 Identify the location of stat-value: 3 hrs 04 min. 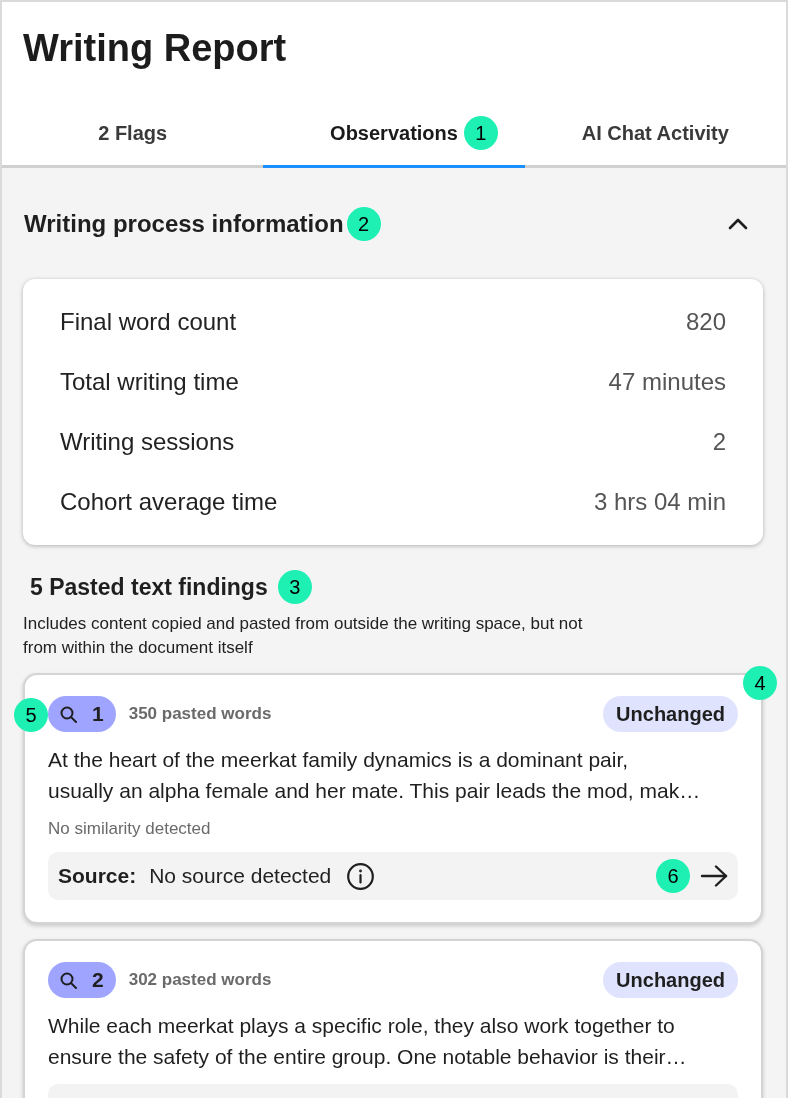
(659, 502).